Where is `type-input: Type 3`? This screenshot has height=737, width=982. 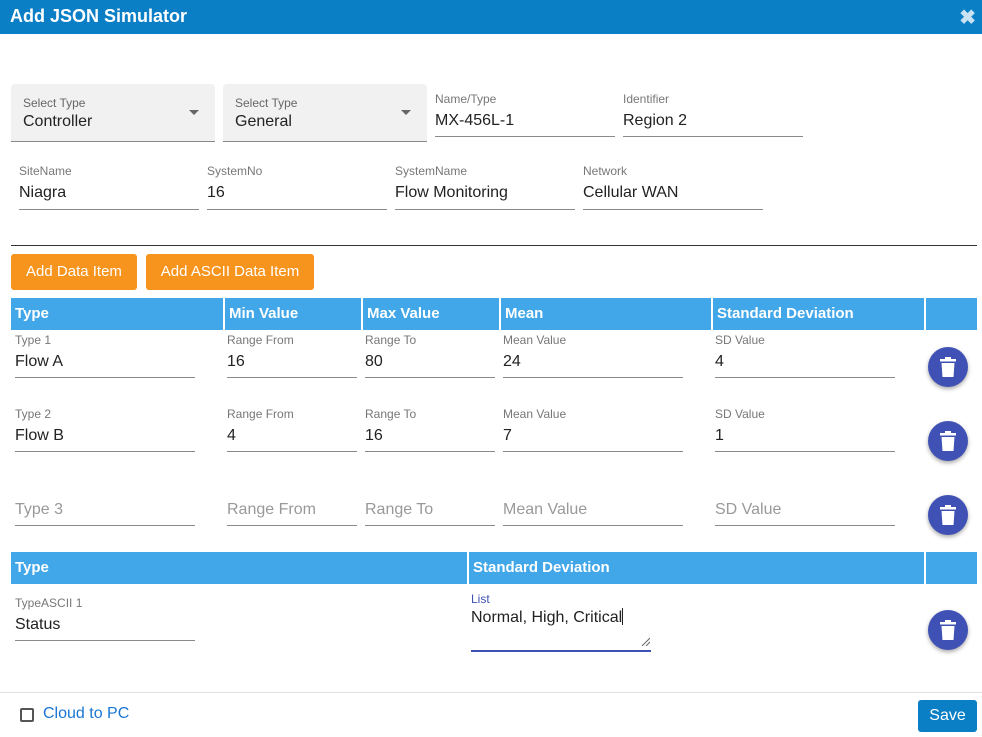 type-input: Type 3 is located at coordinates (105, 503).